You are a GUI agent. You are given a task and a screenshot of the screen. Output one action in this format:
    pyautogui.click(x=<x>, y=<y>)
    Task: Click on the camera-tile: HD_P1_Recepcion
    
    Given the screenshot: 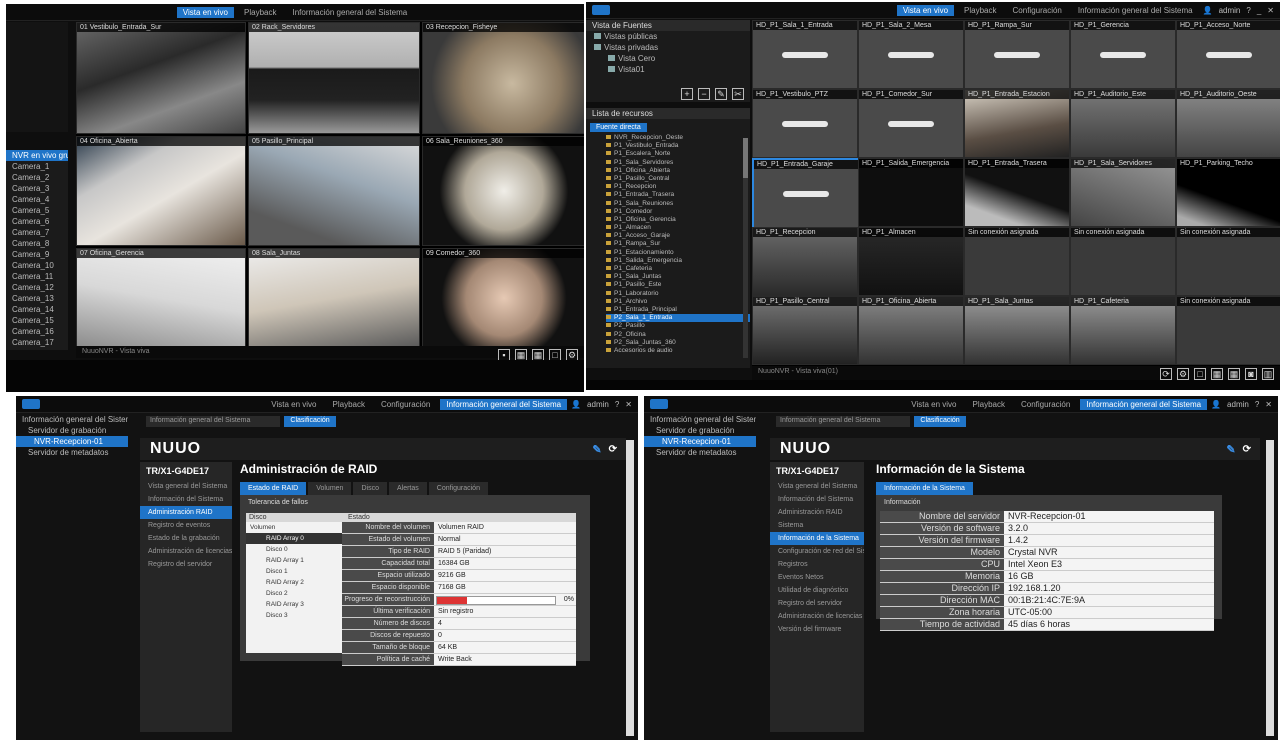 What is the action you would take?
    pyautogui.click(x=805, y=261)
    